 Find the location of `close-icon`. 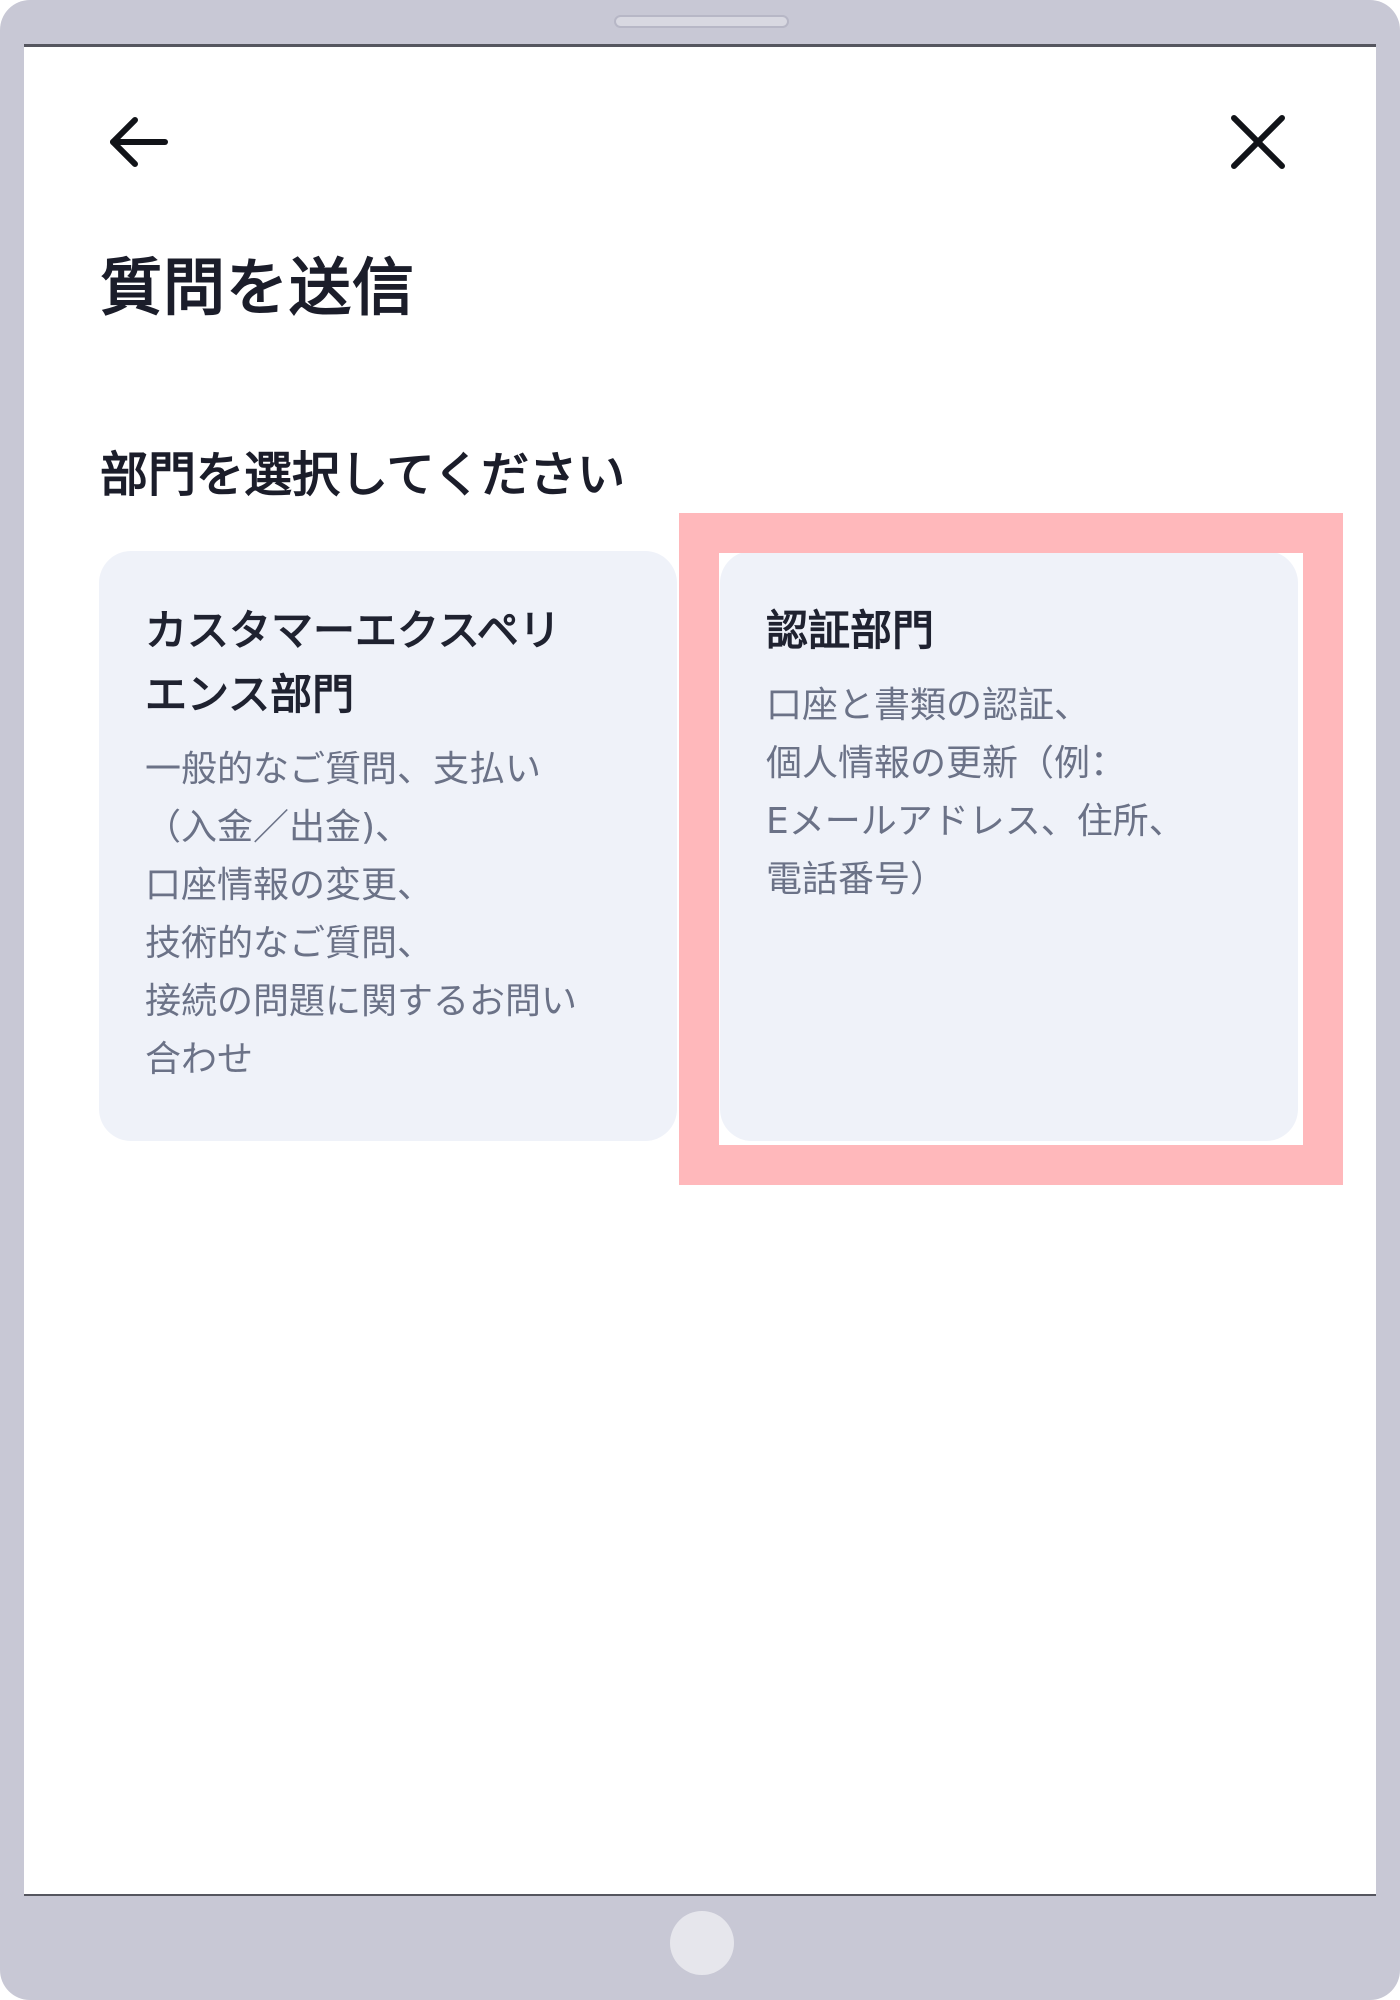

close-icon is located at coordinates (1258, 142).